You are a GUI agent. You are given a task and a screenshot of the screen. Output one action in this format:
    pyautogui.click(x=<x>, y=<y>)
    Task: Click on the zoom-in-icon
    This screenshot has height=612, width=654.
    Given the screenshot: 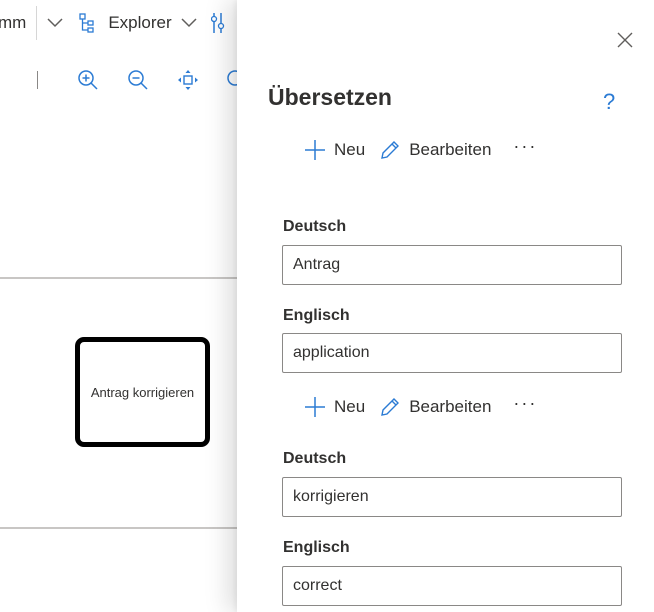 What is the action you would take?
    pyautogui.click(x=88, y=80)
    